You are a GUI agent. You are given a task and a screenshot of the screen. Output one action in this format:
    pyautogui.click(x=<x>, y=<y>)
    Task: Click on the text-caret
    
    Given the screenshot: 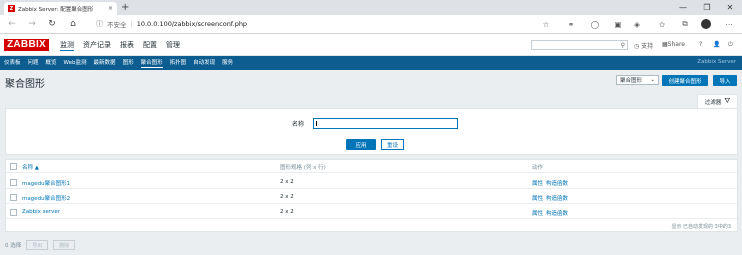 What is the action you would take?
    pyautogui.click(x=316, y=123)
    